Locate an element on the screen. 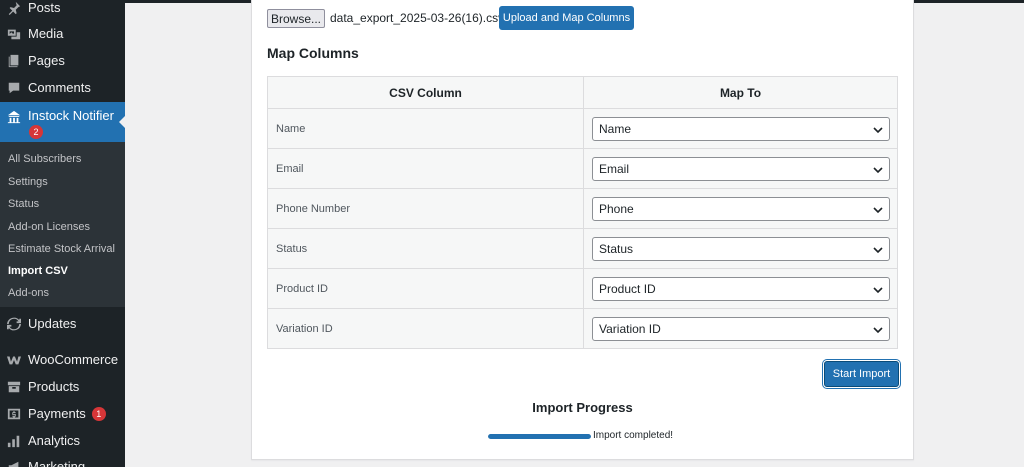 The image size is (1024, 467). sidebar-item-label: Pages is located at coordinates (46, 60).